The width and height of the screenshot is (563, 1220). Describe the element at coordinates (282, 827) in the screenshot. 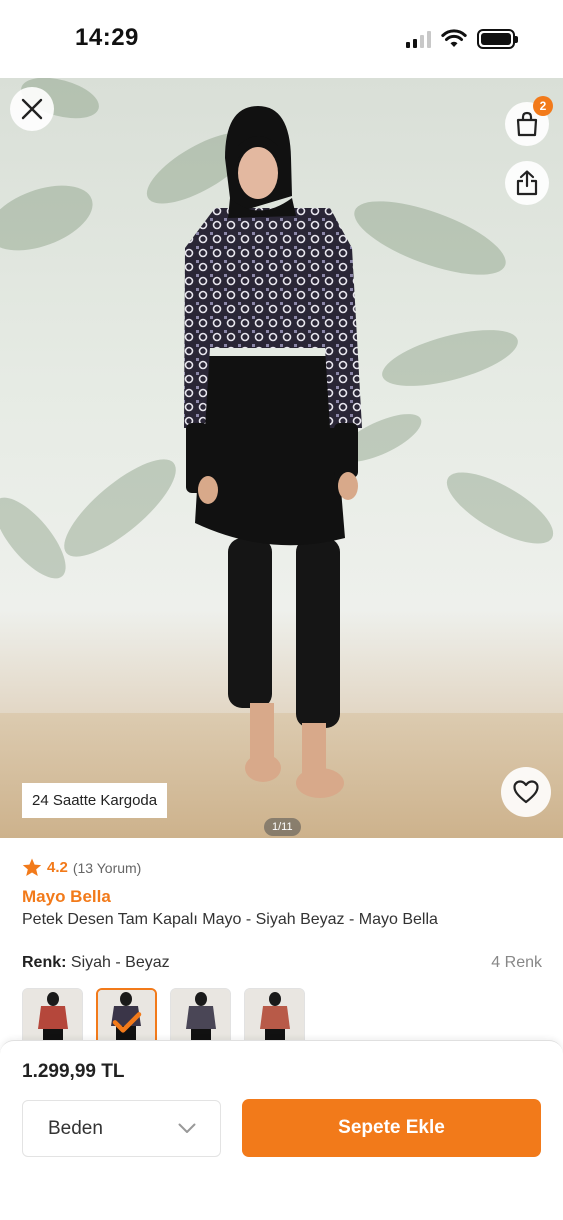

I see `image-counter: 1/11` at that location.